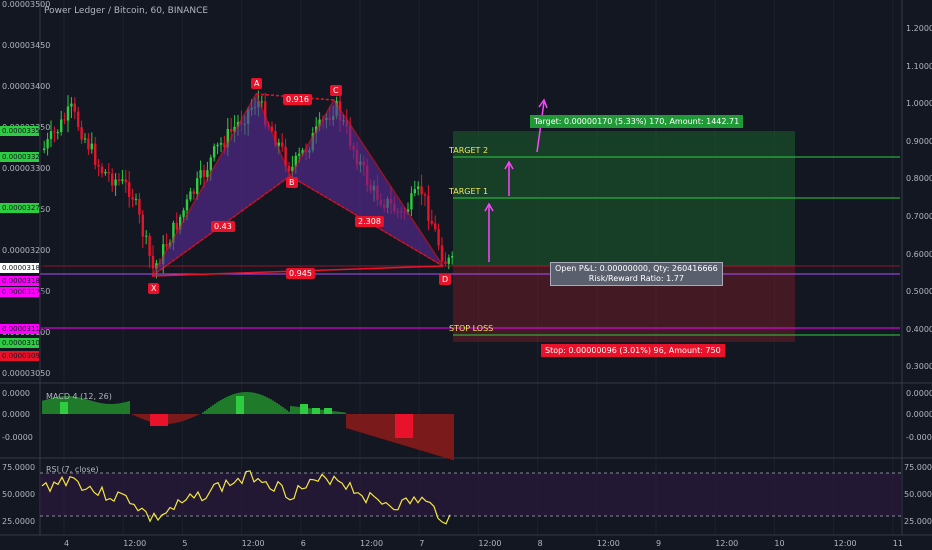 The height and width of the screenshot is (550, 932). Describe the element at coordinates (919, 414) in the screenshot. I see `macd-raxis-1: 0.0000` at that location.